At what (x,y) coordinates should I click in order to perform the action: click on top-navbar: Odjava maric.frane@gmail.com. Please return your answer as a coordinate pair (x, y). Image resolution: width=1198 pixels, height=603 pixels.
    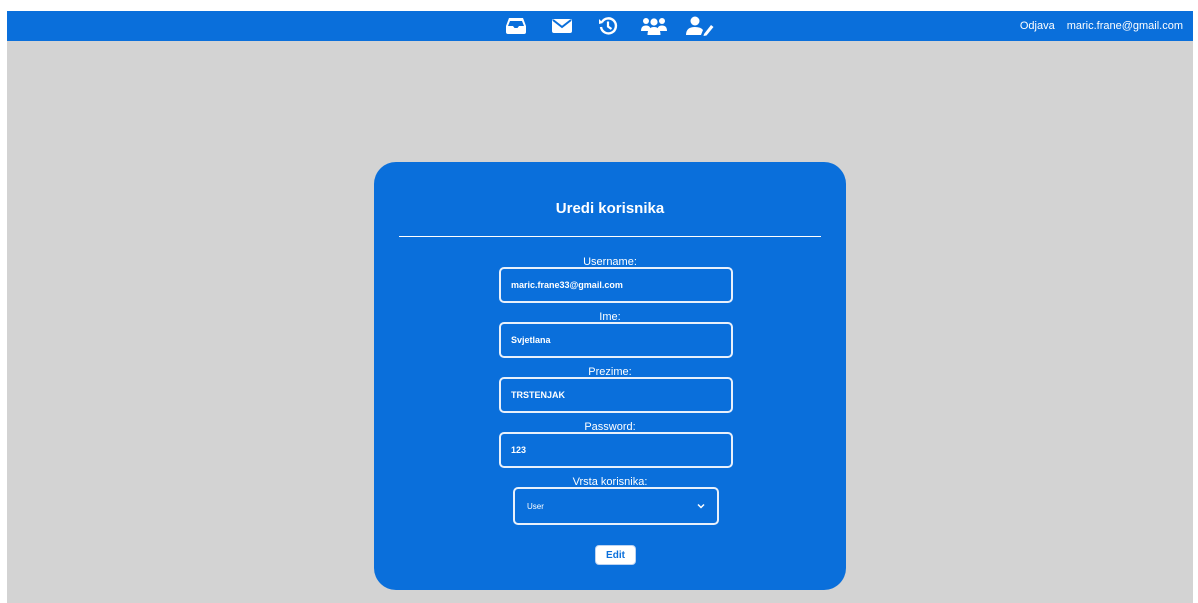
    Looking at the image, I should click on (600, 26).